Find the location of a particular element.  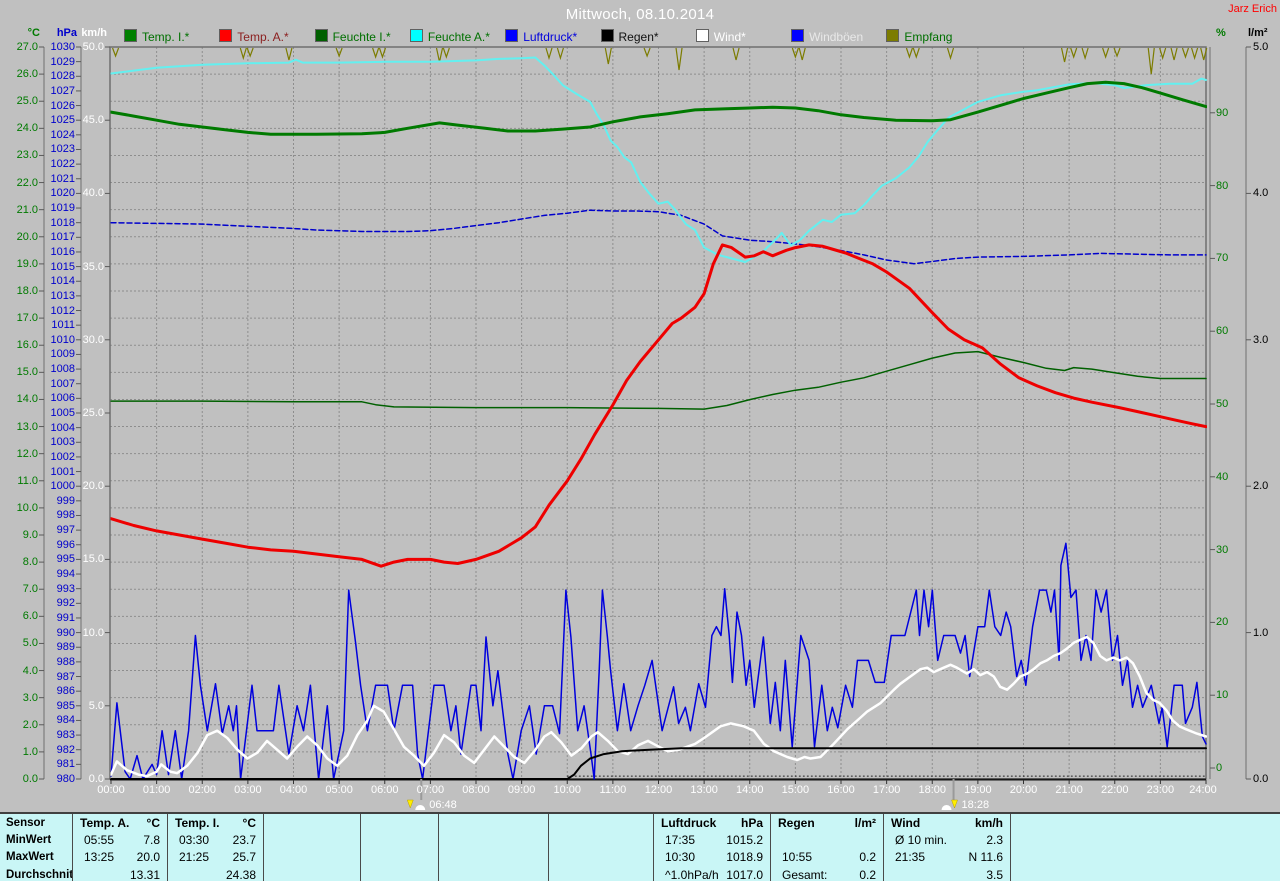

y-tick-label-lm2: 0.0 is located at coordinates (1261, 779).